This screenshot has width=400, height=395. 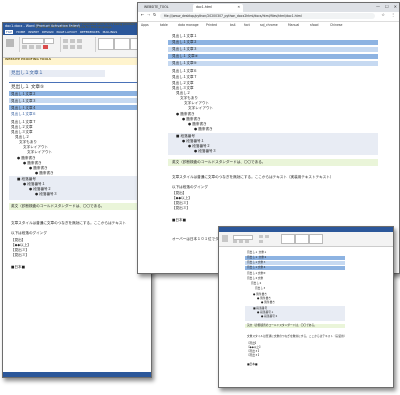 What do you see at coordinates (233, 25) in the screenshot?
I see `bookmark-item: bs4` at bounding box center [233, 25].